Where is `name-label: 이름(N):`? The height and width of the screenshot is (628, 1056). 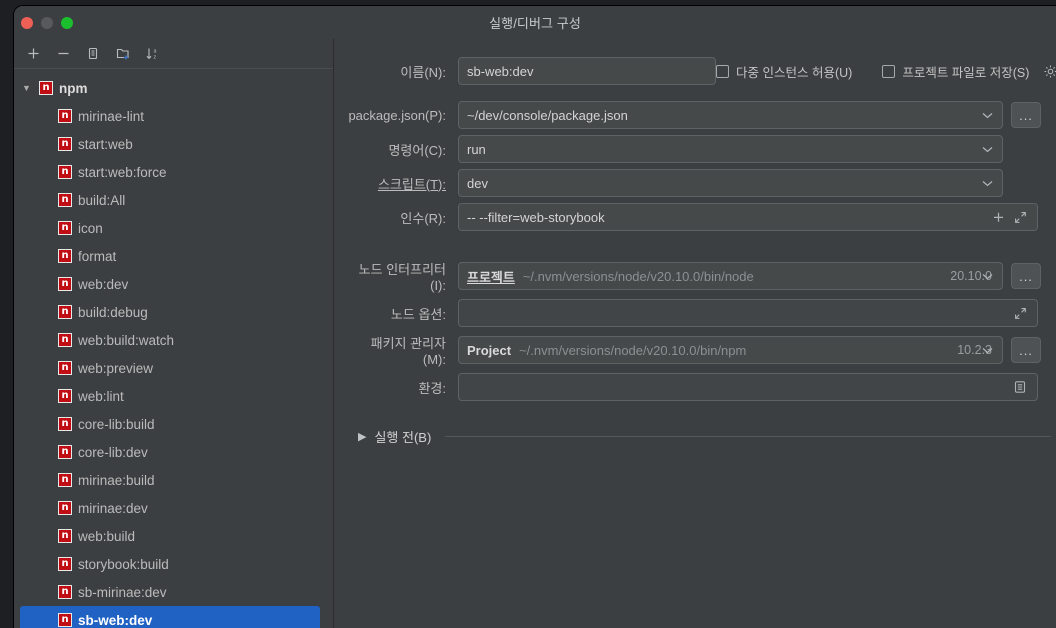
name-label: 이름(N): is located at coordinates (423, 72).